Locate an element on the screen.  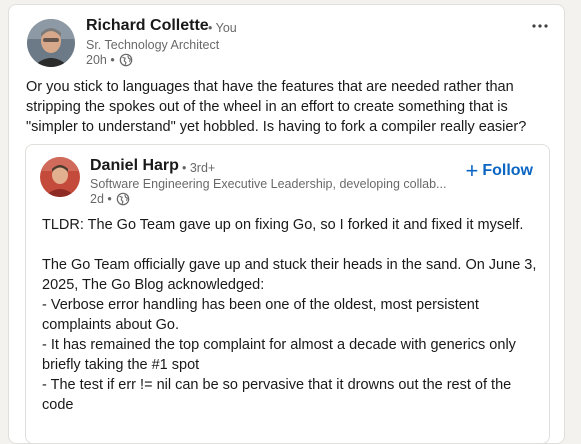
author-headline: Sr. Technology Architect is located at coordinates (153, 45).